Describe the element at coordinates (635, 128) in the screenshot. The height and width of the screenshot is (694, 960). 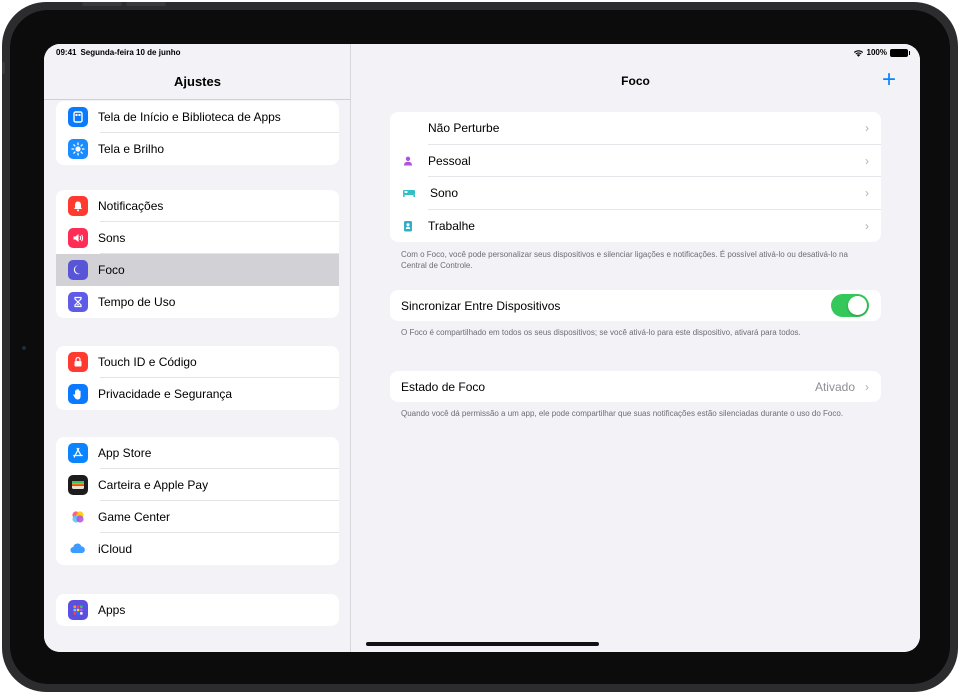
I see `focus-item-do-not-disturb: Não Perturbe ›` at that location.